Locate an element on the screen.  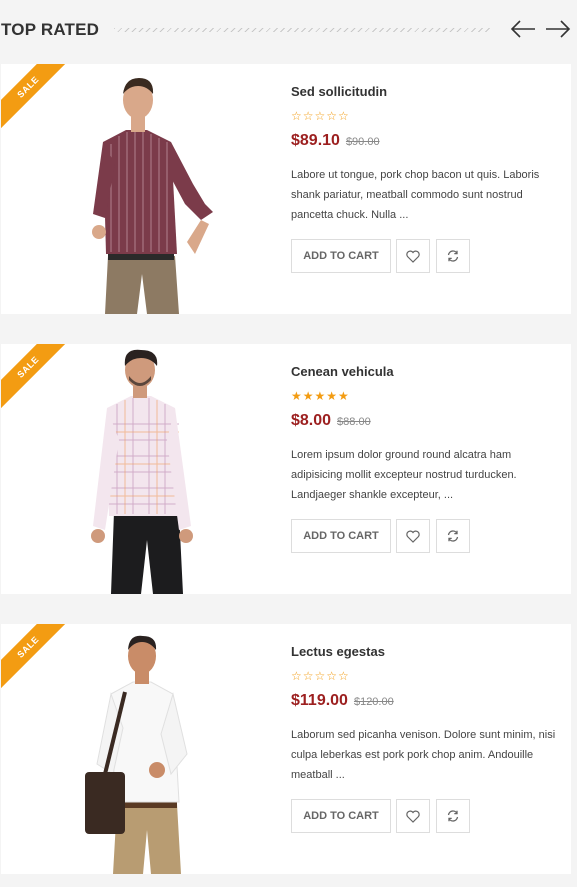
price: $8.00 $88.00 is located at coordinates (331, 421).